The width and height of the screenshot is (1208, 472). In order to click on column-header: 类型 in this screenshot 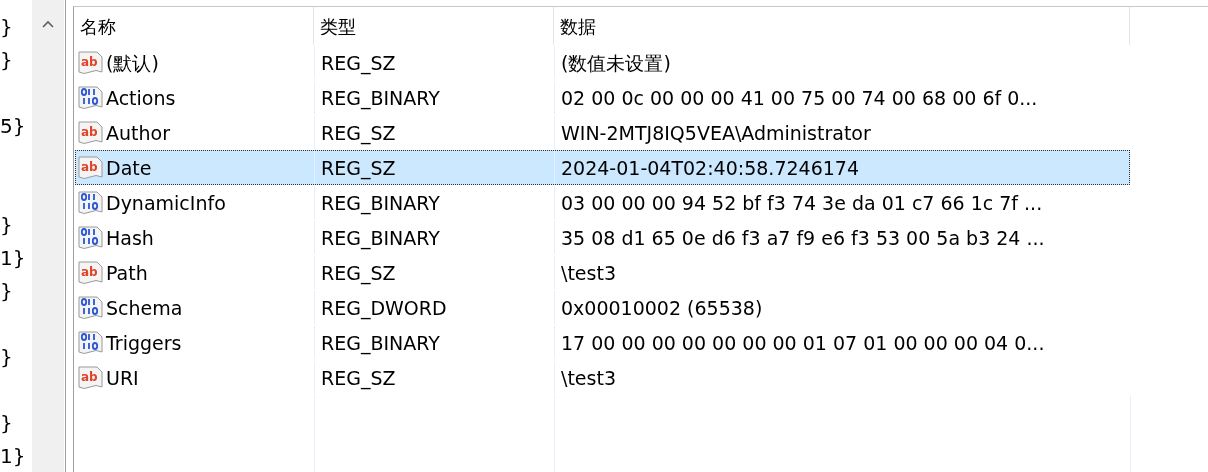, I will do `click(434, 26)`.